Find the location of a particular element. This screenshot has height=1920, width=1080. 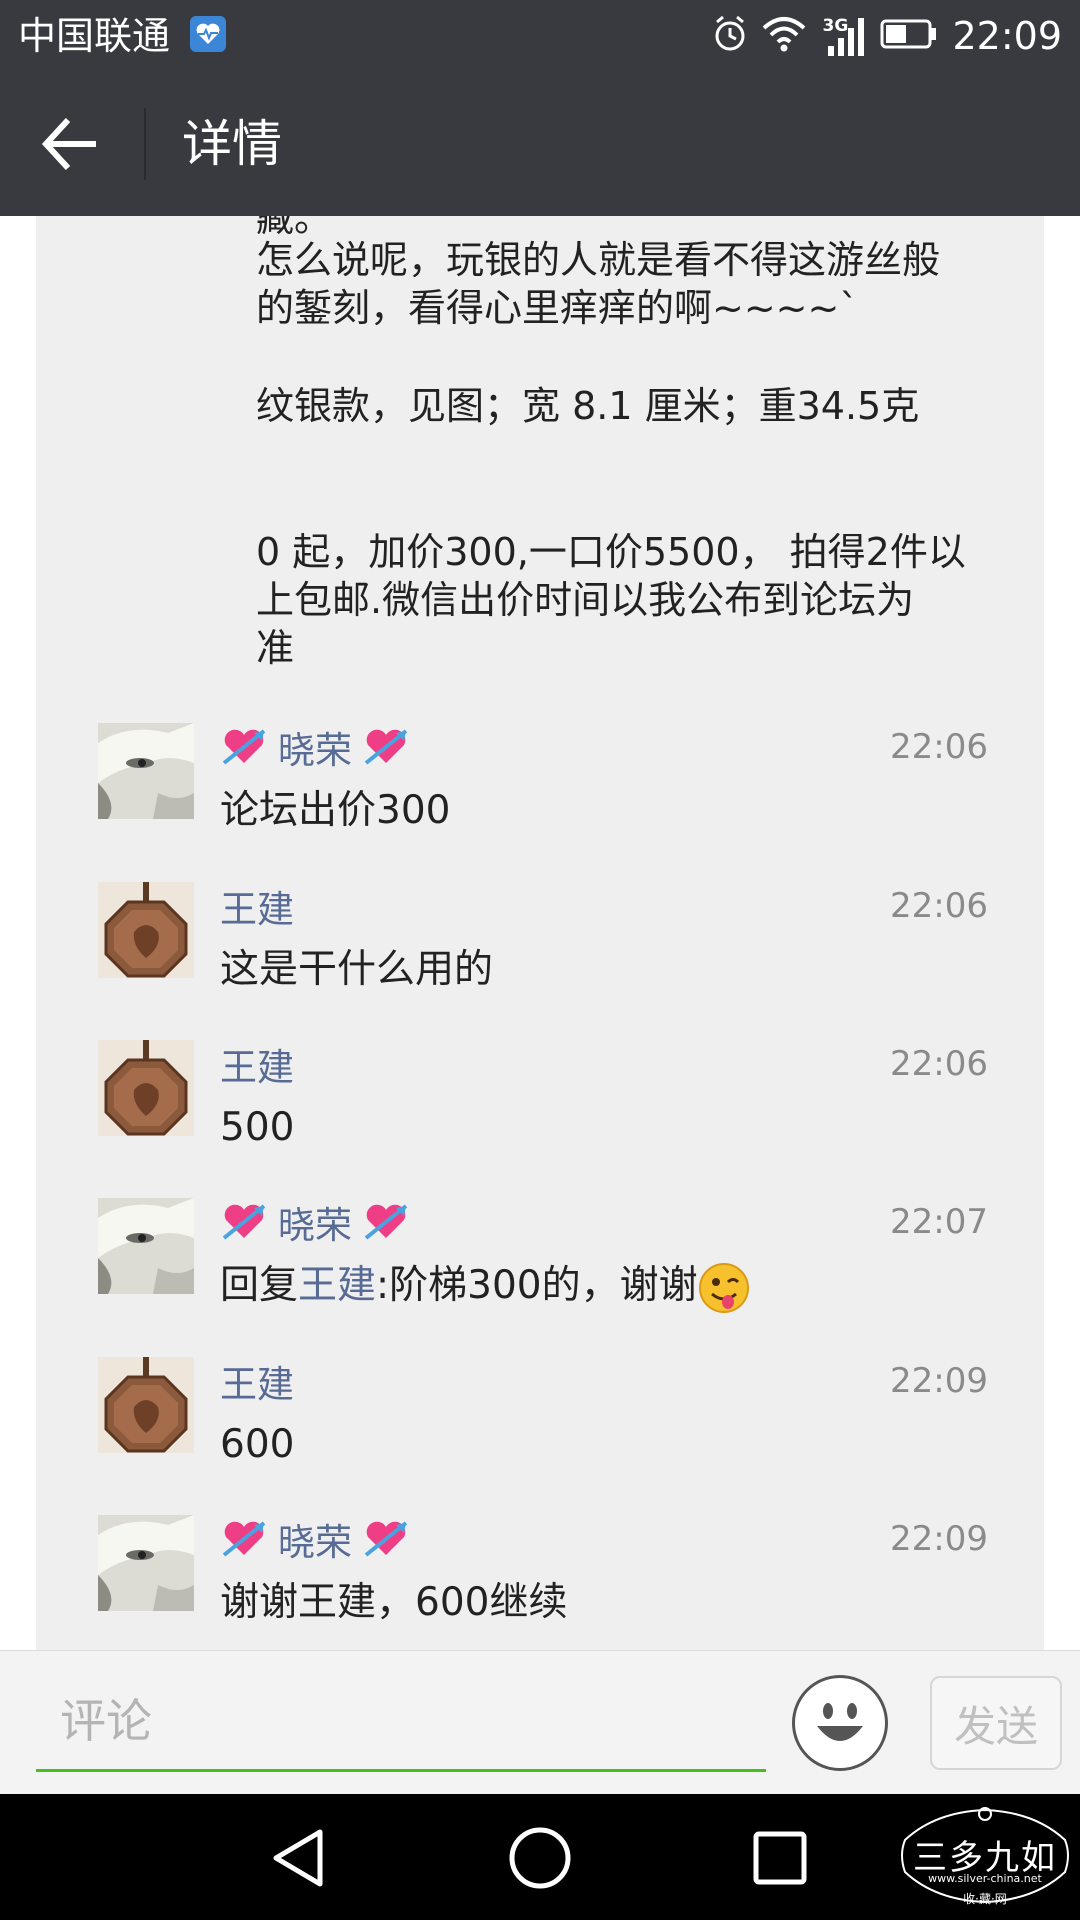

post-line: 上包邮.微信出价时间以我公布到论坛为 is located at coordinates (585, 600).